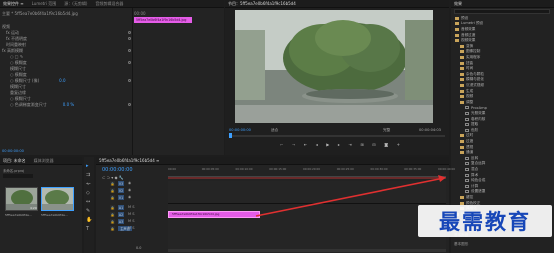  I want to click on watermark-text: 最需教育, so click(485, 221).